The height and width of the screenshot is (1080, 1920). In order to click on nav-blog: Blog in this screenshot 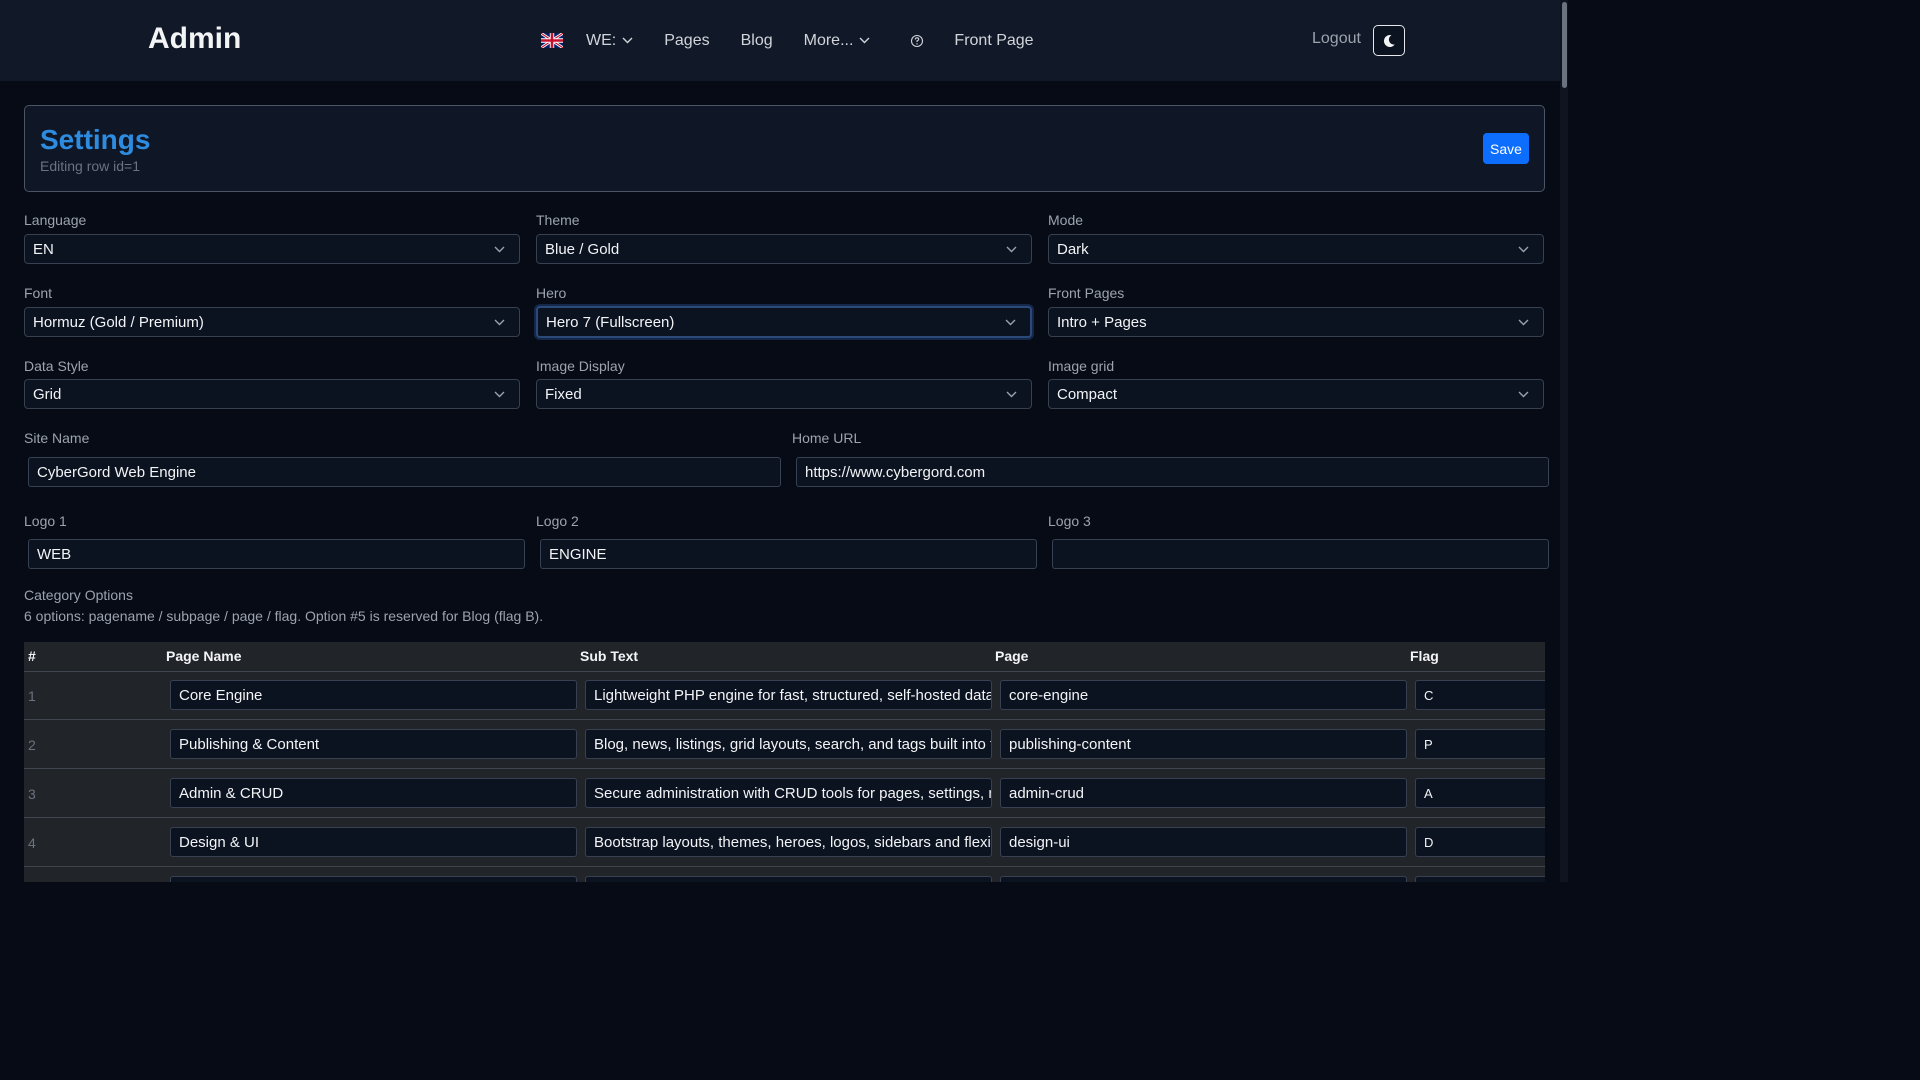, I will do `click(757, 41)`.